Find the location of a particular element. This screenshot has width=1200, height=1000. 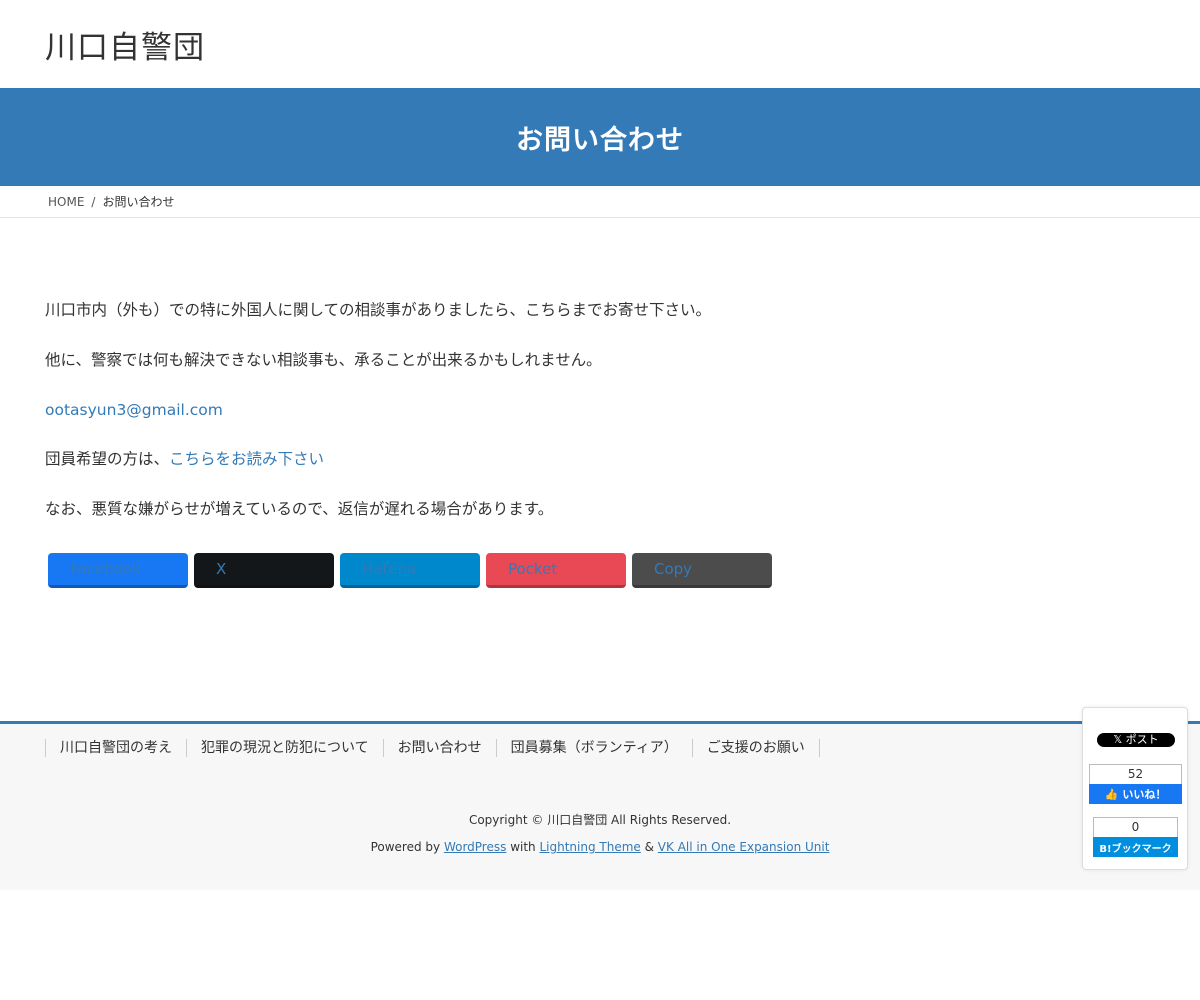

share-copy-label: Copy is located at coordinates (673, 568).